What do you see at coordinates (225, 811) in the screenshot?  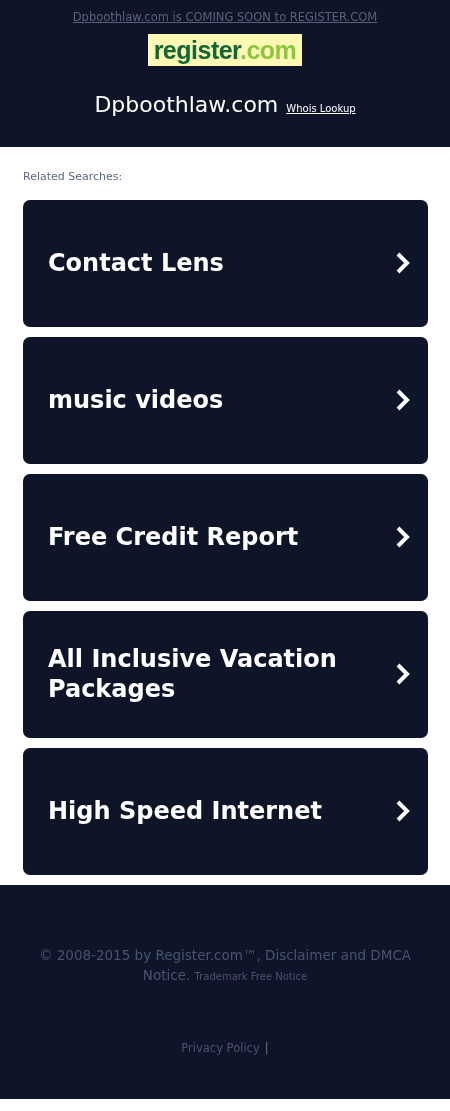 I see `search-card: High Speed Internet` at bounding box center [225, 811].